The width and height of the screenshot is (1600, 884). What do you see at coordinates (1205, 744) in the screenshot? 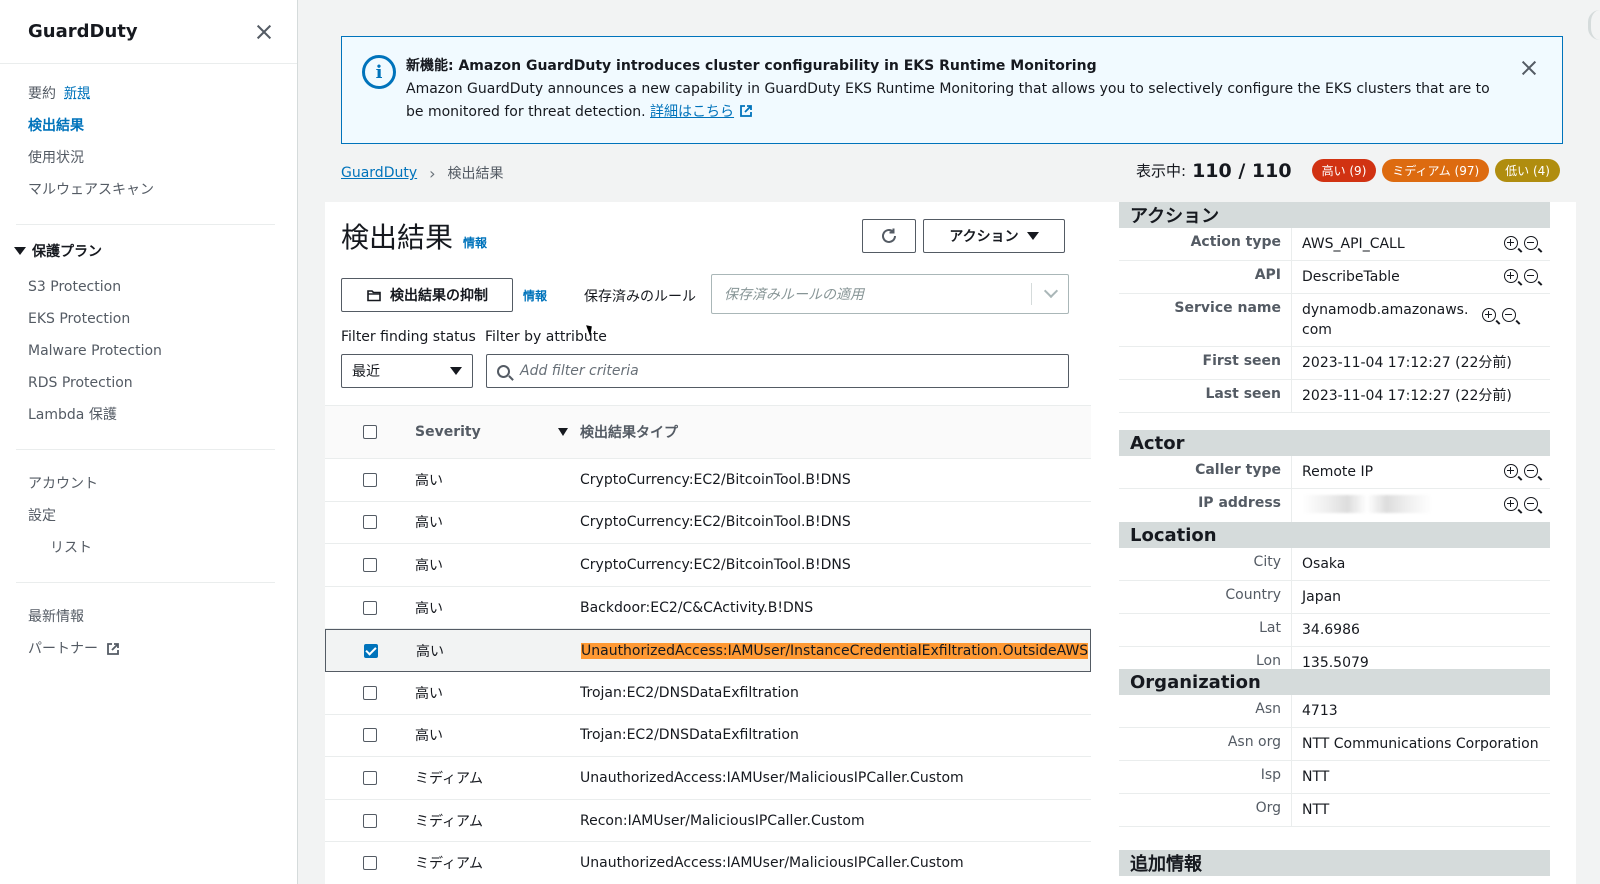
I see `detail-key: Asn org` at bounding box center [1205, 744].